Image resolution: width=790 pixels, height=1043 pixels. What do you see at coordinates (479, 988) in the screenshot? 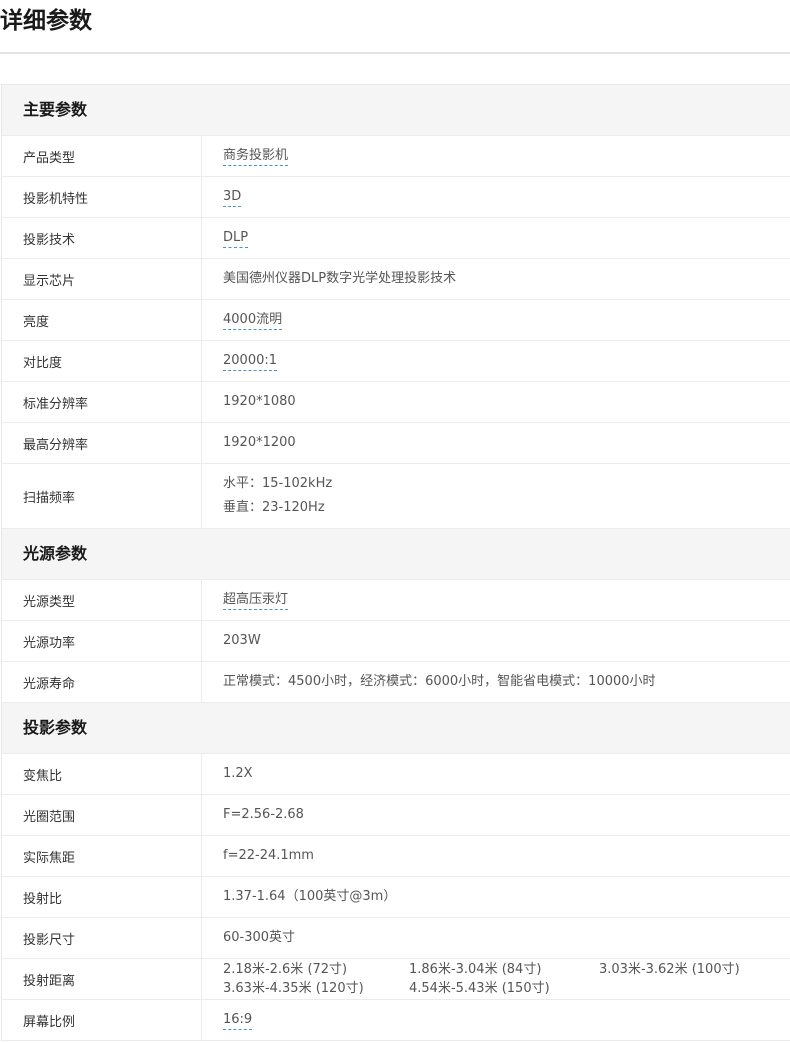
I see `throw-distance-item: 4.54米-5.43米 (150寸)` at bounding box center [479, 988].